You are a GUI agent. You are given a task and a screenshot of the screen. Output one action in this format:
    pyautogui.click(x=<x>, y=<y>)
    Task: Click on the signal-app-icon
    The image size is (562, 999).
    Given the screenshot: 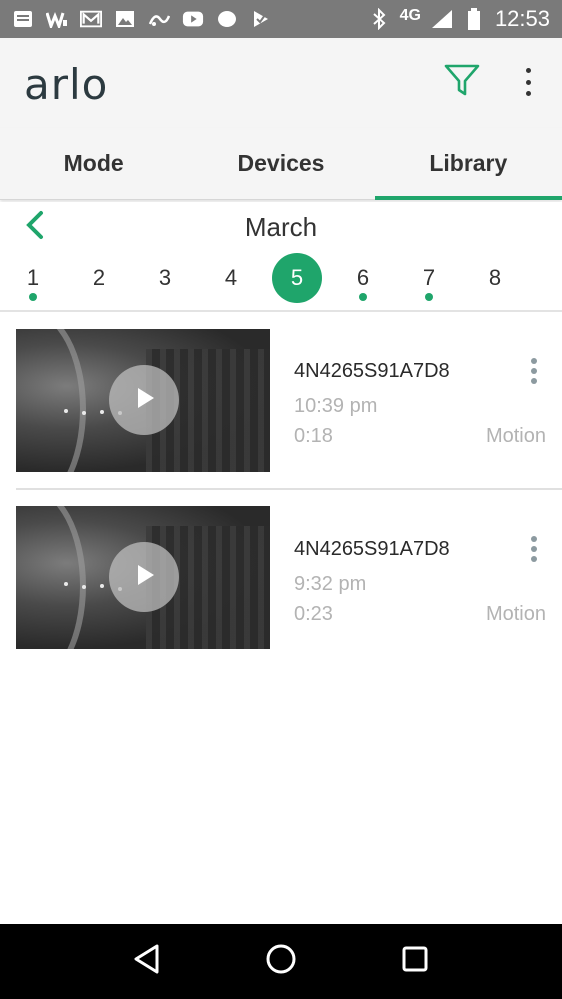 What is the action you would take?
    pyautogui.click(x=159, y=19)
    